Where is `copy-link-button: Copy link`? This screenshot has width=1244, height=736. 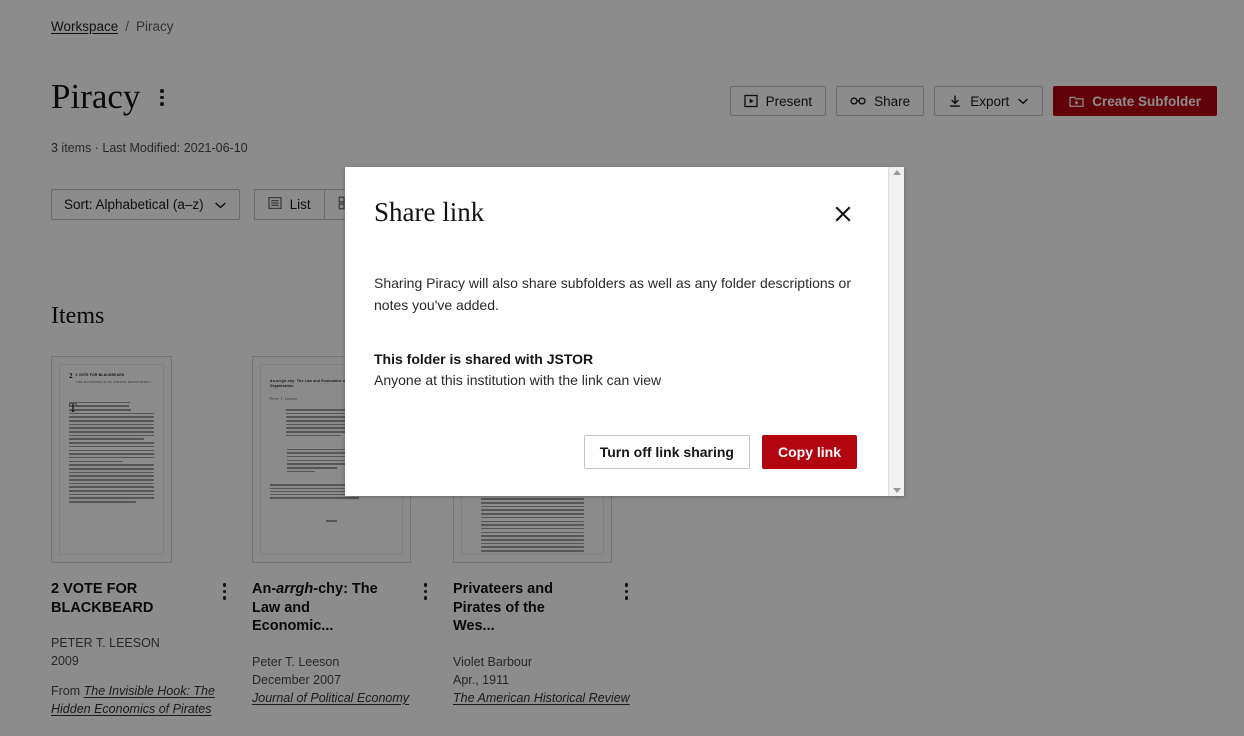
copy-link-button: Copy link is located at coordinates (809, 452).